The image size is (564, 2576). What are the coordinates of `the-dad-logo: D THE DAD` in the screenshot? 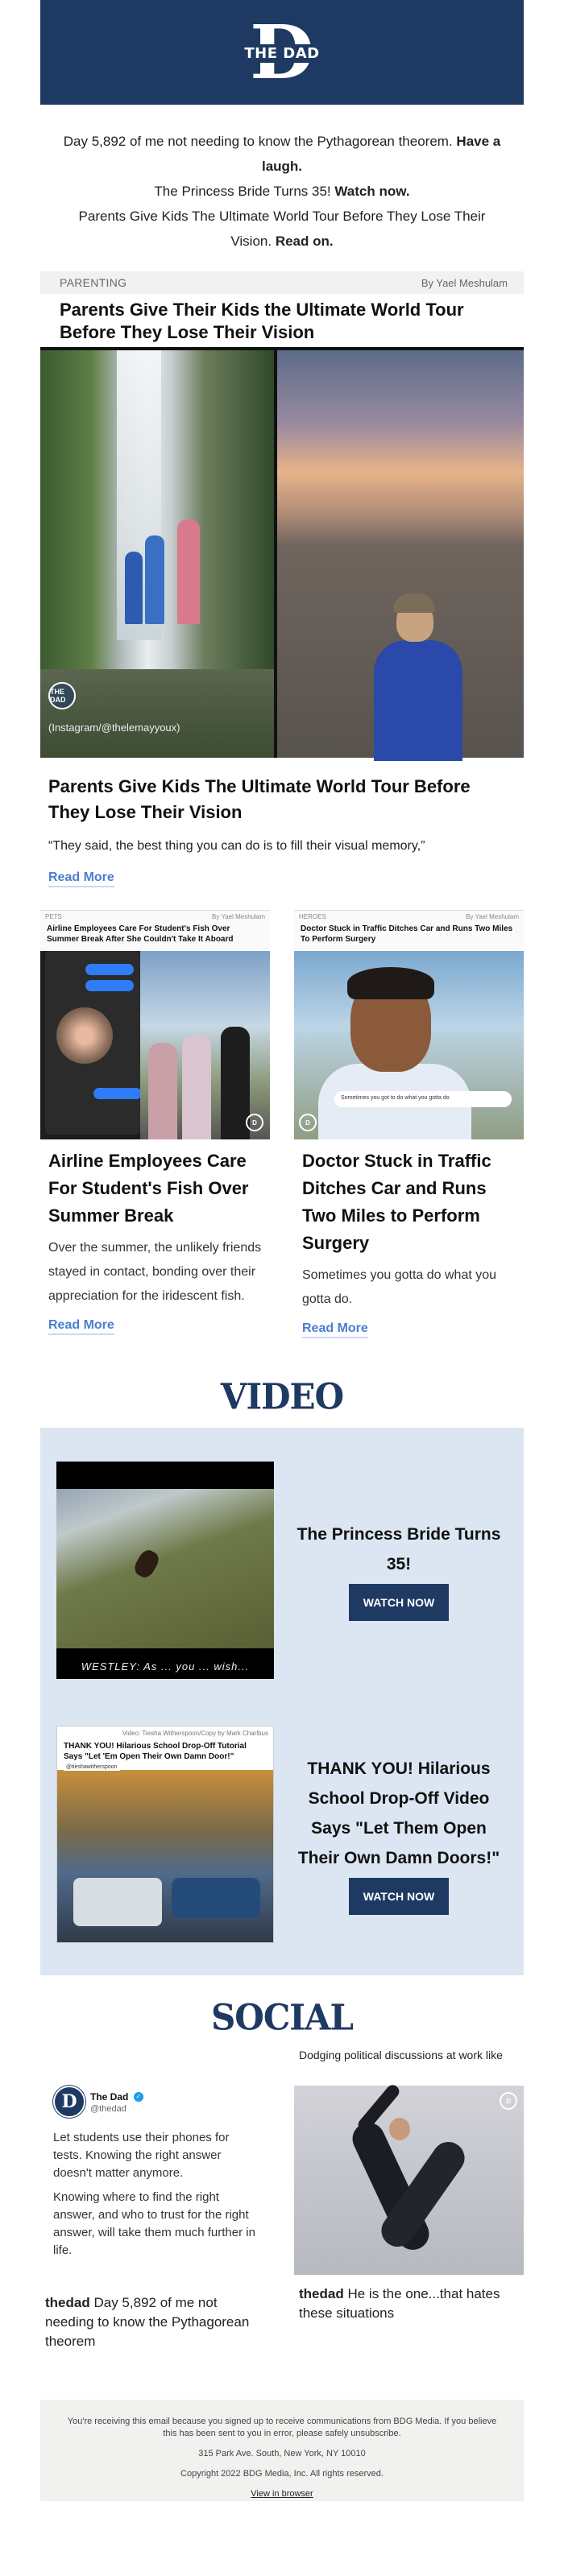 It's located at (282, 53).